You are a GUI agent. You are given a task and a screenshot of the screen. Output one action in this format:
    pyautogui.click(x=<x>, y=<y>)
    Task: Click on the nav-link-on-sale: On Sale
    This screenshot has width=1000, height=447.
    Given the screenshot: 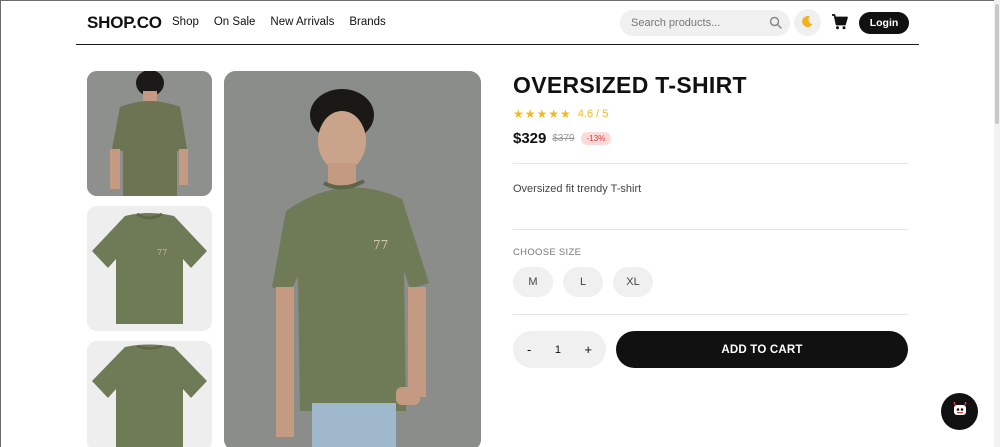 What is the action you would take?
    pyautogui.click(x=235, y=22)
    